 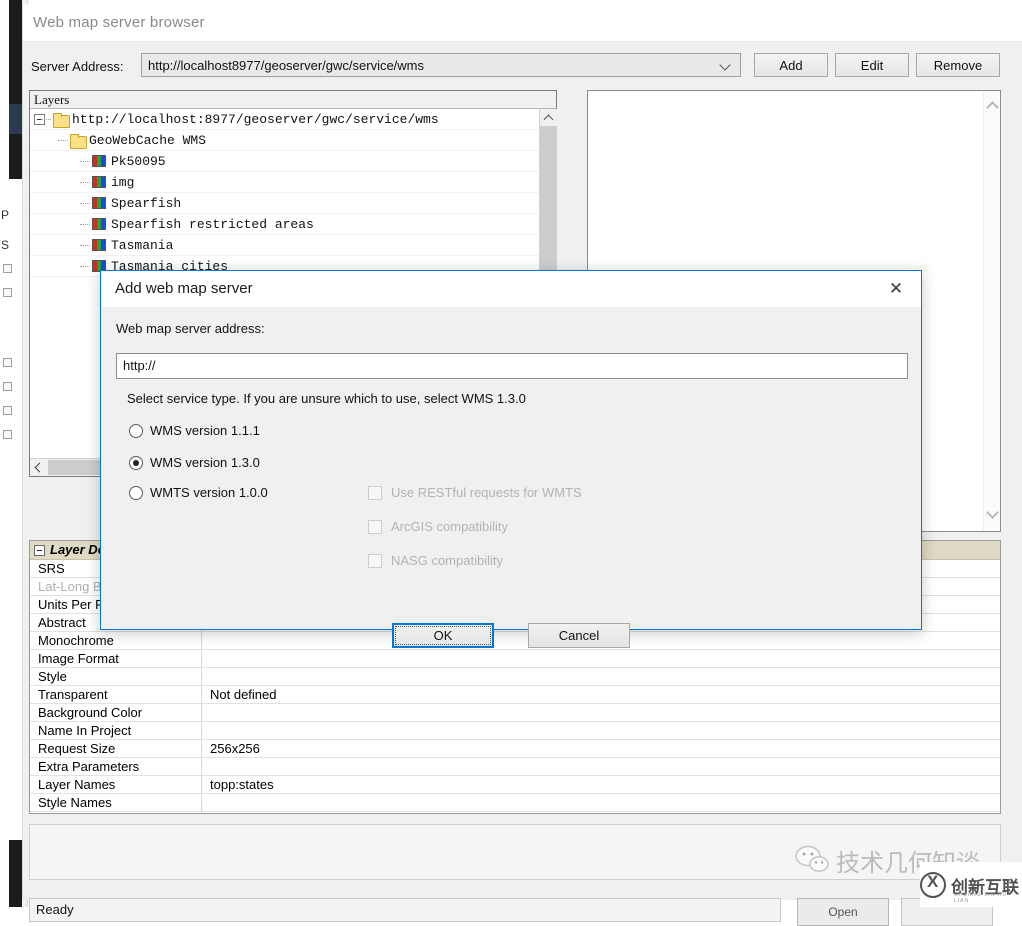 What do you see at coordinates (116, 641) in the screenshot?
I see `details-key: Monochrome` at bounding box center [116, 641].